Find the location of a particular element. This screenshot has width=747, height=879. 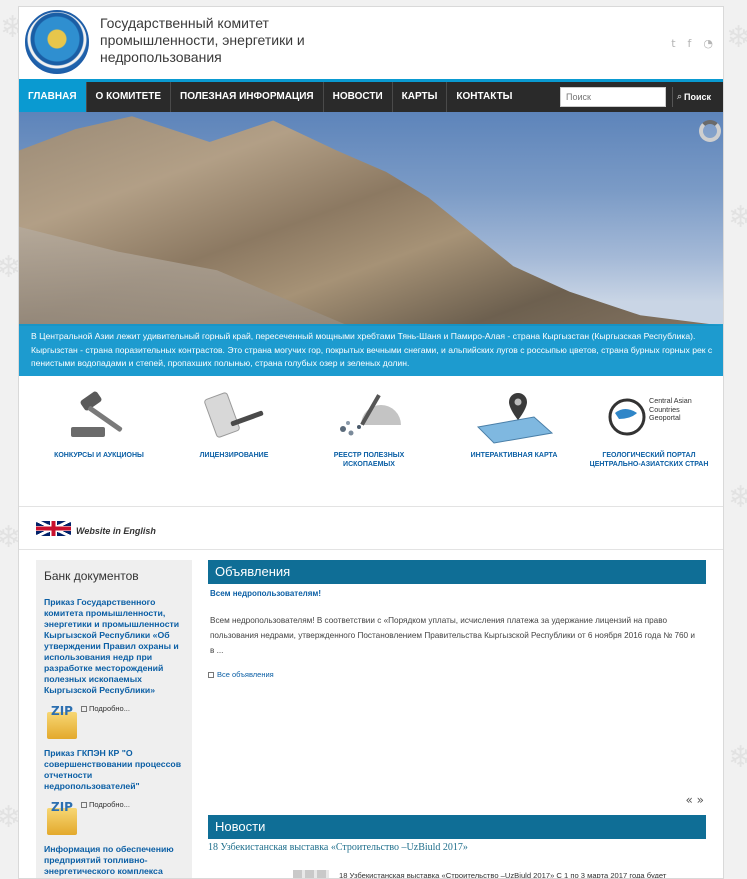

uk-flag-icon is located at coordinates (53, 528).